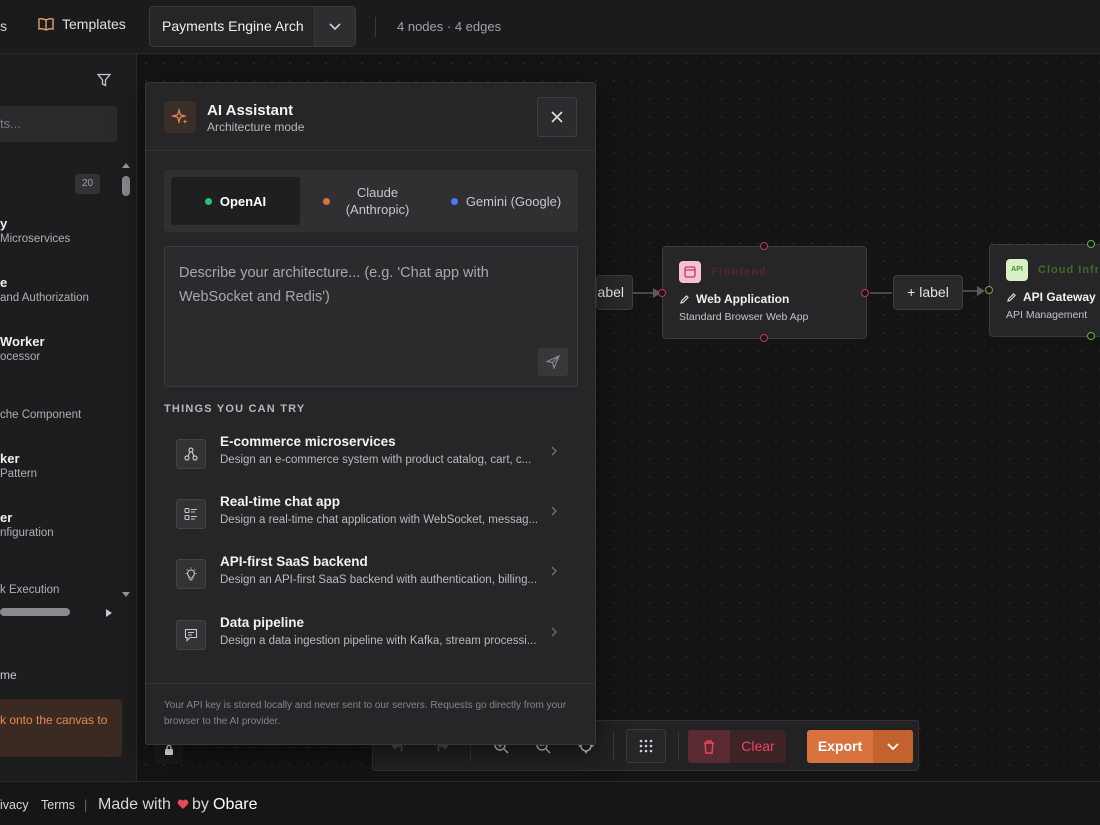 The width and height of the screenshot is (1100, 825). Describe the element at coordinates (200, 804) in the screenshot. I see `by-text: by` at that location.